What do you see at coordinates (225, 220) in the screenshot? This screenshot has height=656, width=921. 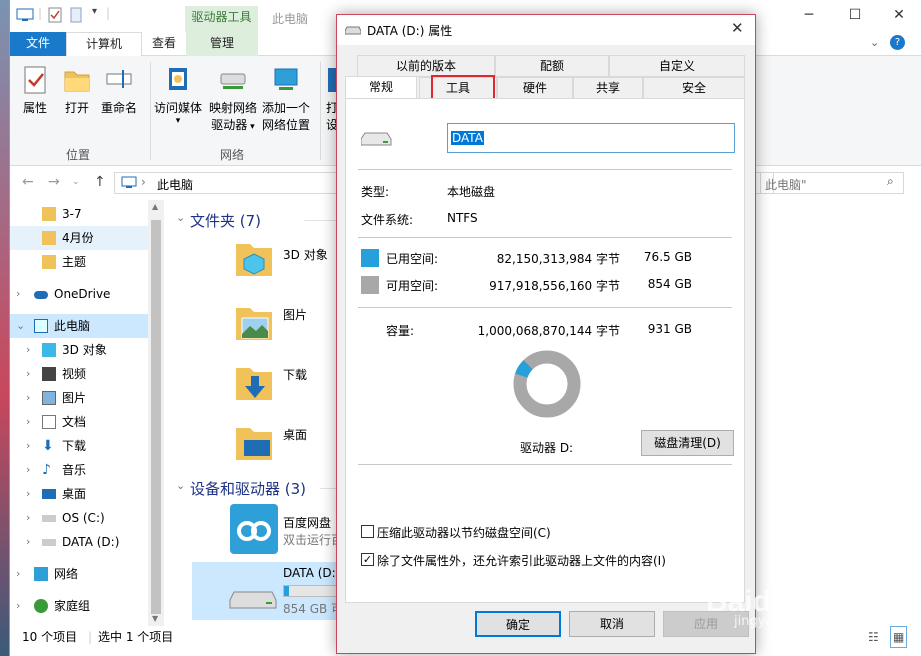 I see `folders-section-header: 文件夹 (7)` at bounding box center [225, 220].